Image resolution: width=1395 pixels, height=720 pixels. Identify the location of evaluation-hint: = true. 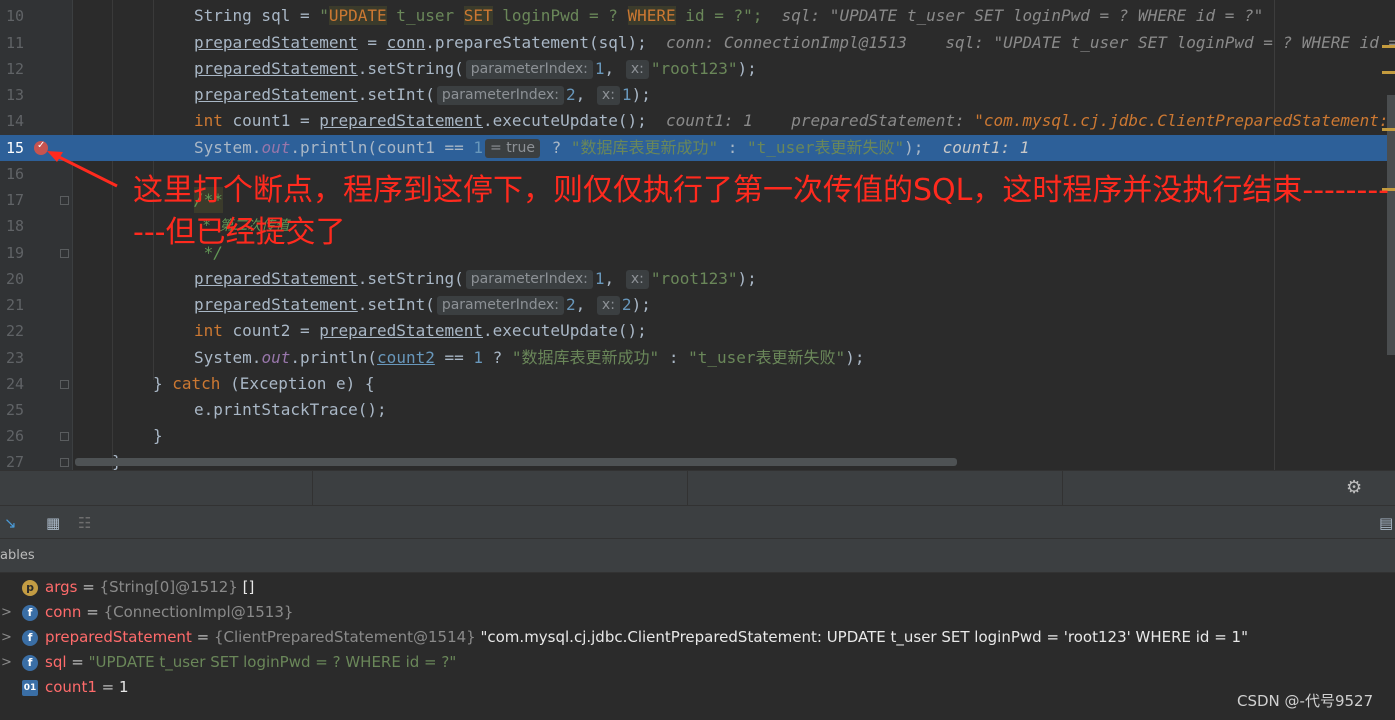
(512, 148).